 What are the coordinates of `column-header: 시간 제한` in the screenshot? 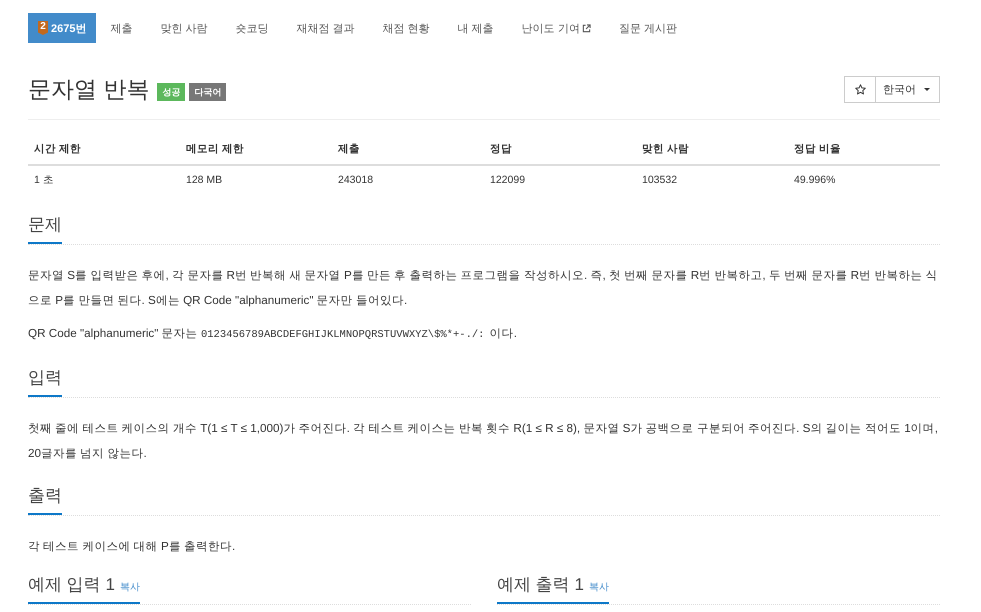 It's located at (104, 150).